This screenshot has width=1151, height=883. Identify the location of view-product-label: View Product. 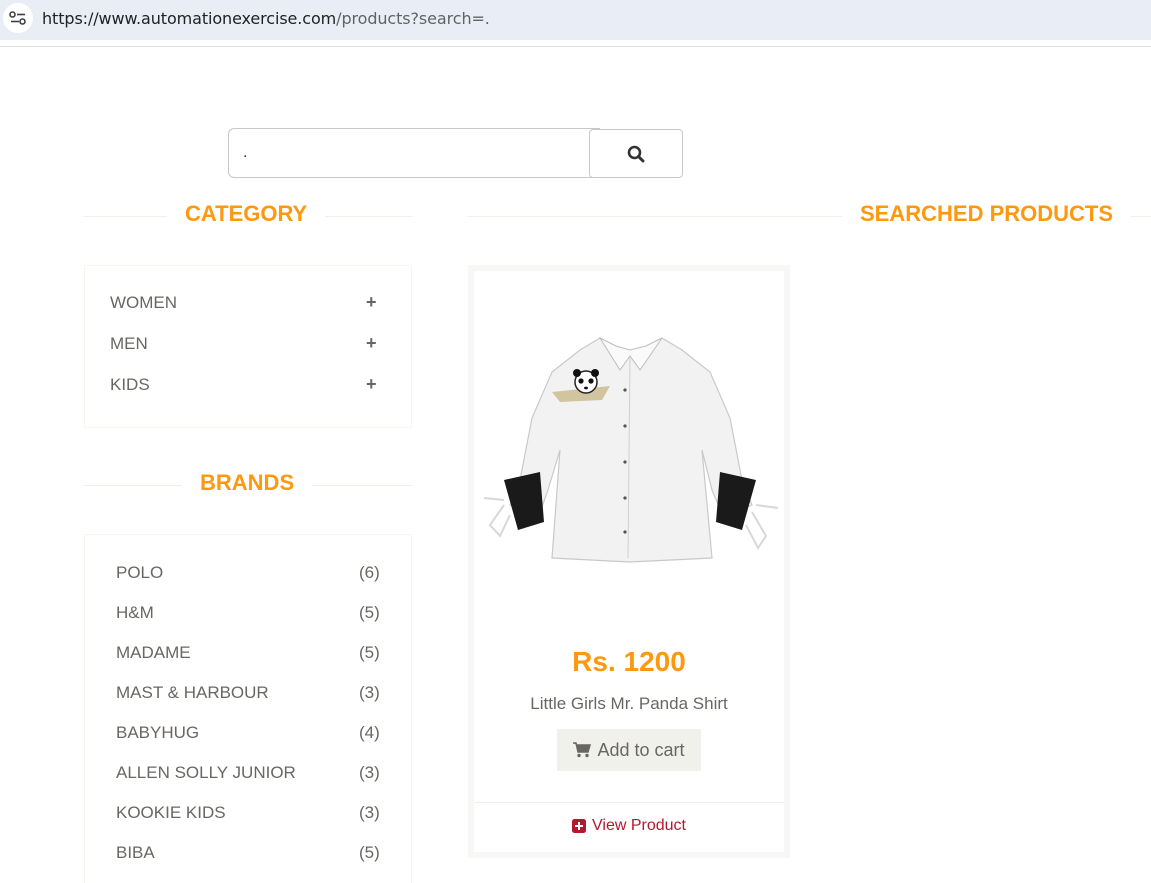
(639, 825).